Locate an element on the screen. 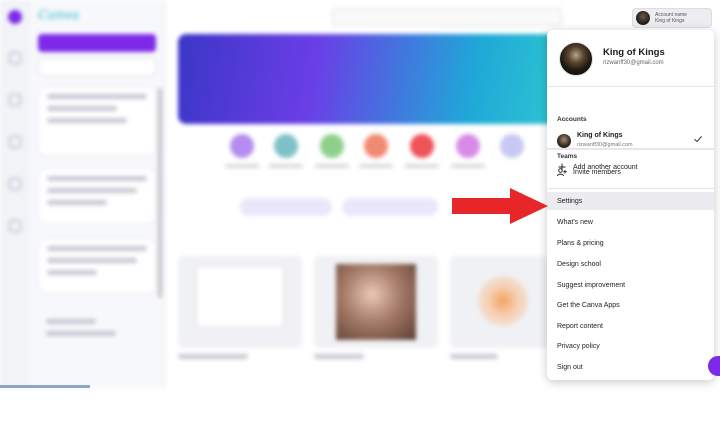  templates-icon is located at coordinates (15, 100).